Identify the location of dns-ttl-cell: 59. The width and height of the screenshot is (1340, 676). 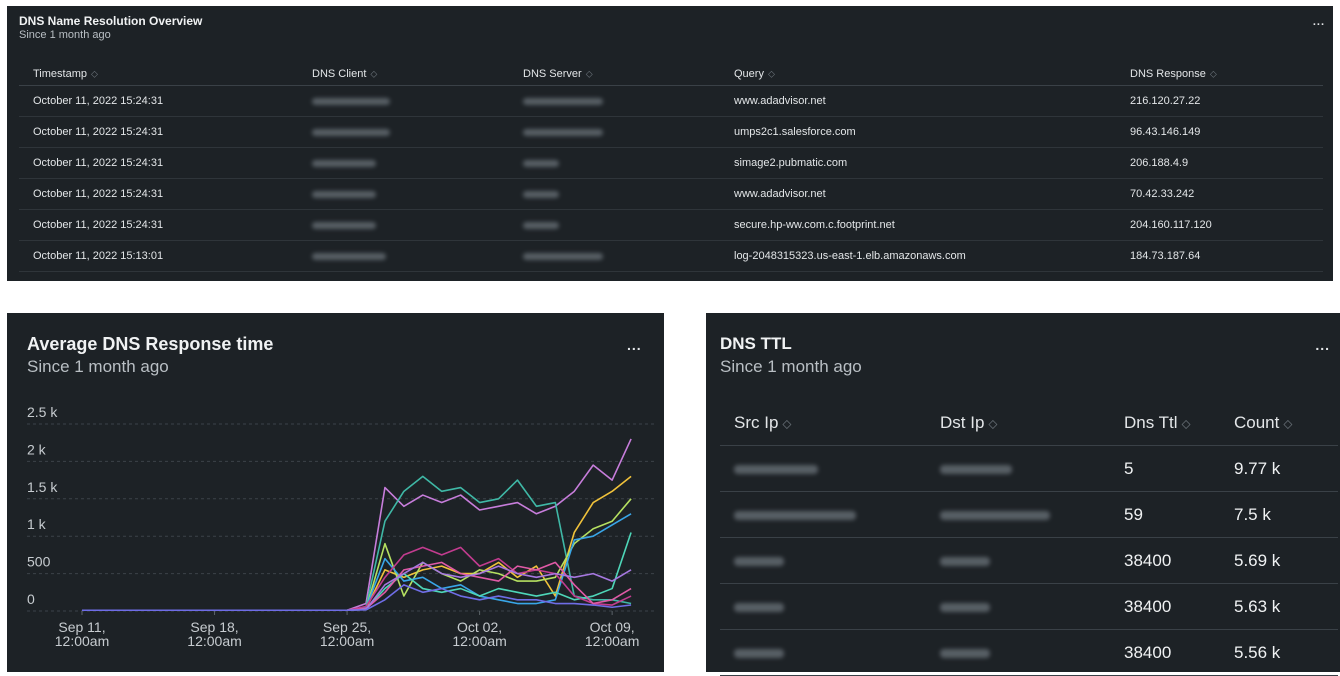
(1165, 514).